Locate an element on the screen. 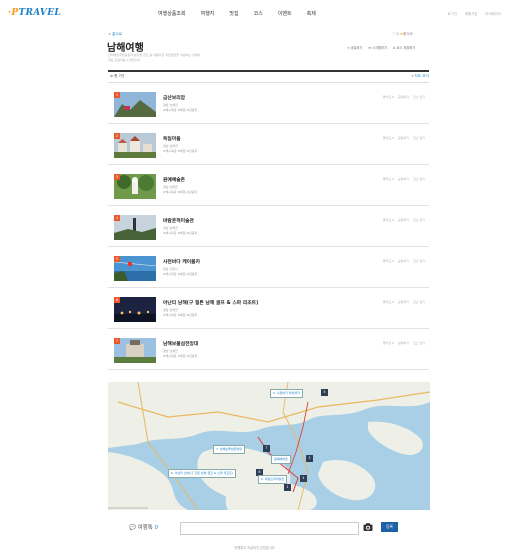 The width and height of the screenshot is (511, 558). review-label: 여행톡 is located at coordinates (145, 528).